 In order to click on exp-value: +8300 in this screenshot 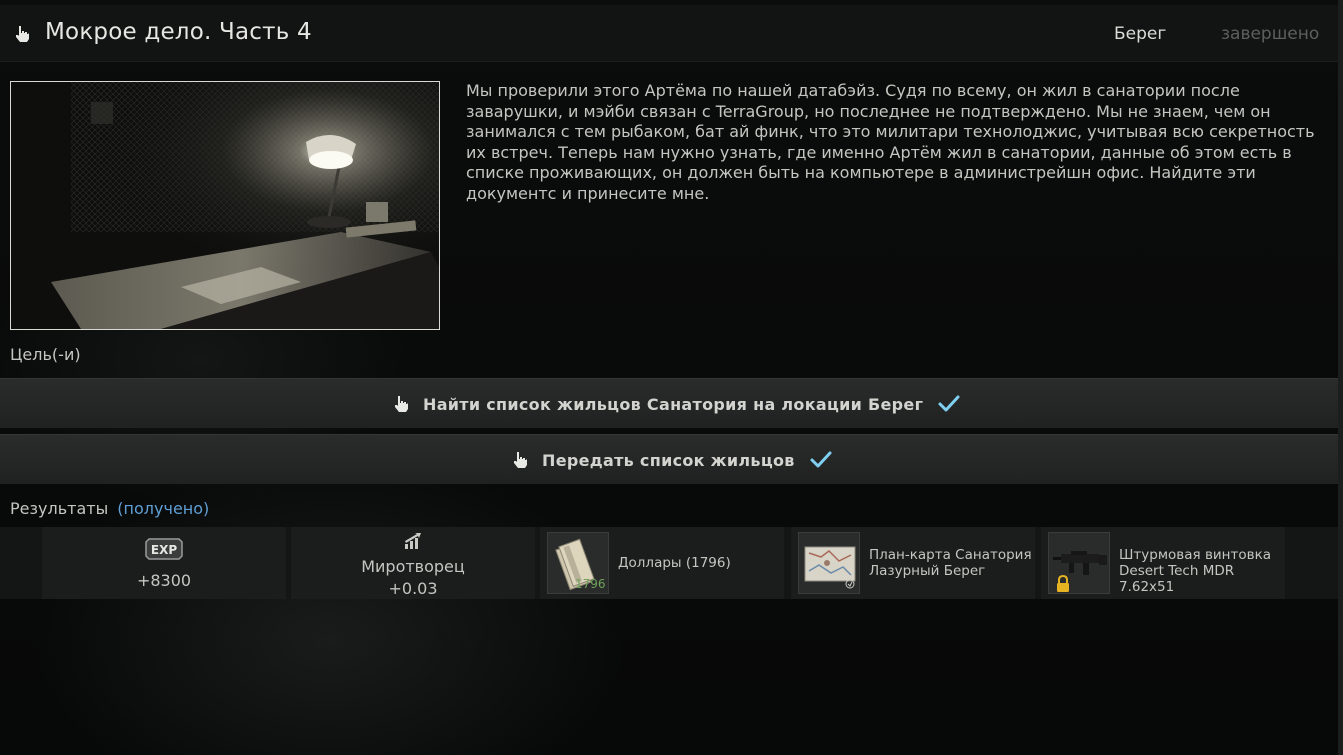, I will do `click(164, 580)`.